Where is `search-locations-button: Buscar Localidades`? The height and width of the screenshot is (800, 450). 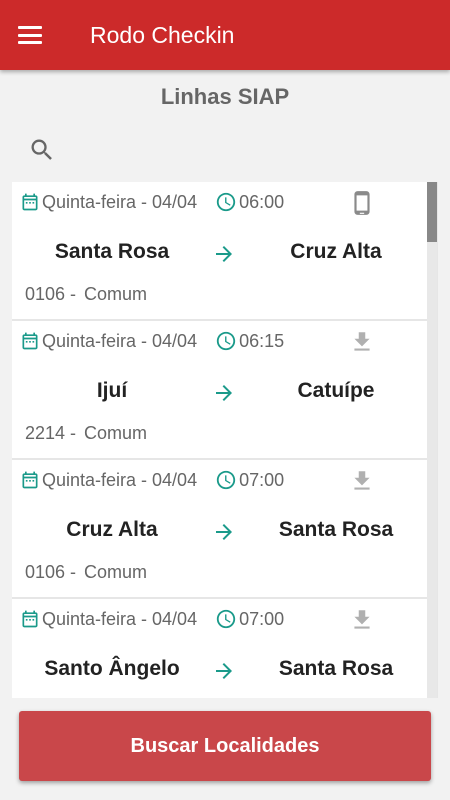
search-locations-button: Buscar Localidades is located at coordinates (225, 746).